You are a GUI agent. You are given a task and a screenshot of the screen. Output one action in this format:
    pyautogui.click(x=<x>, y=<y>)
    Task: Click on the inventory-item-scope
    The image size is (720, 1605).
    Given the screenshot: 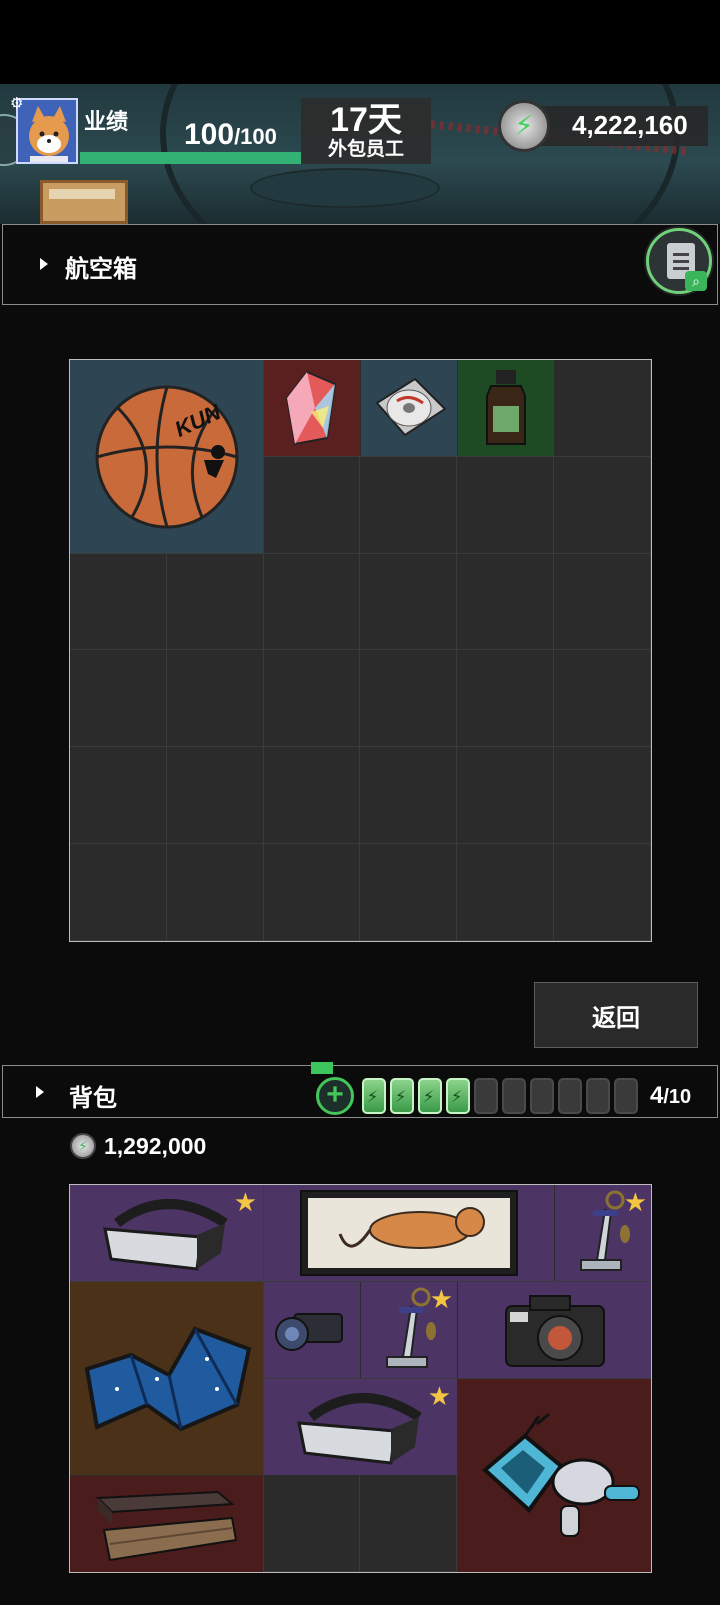 What is the action you would take?
    pyautogui.click(x=312, y=1330)
    